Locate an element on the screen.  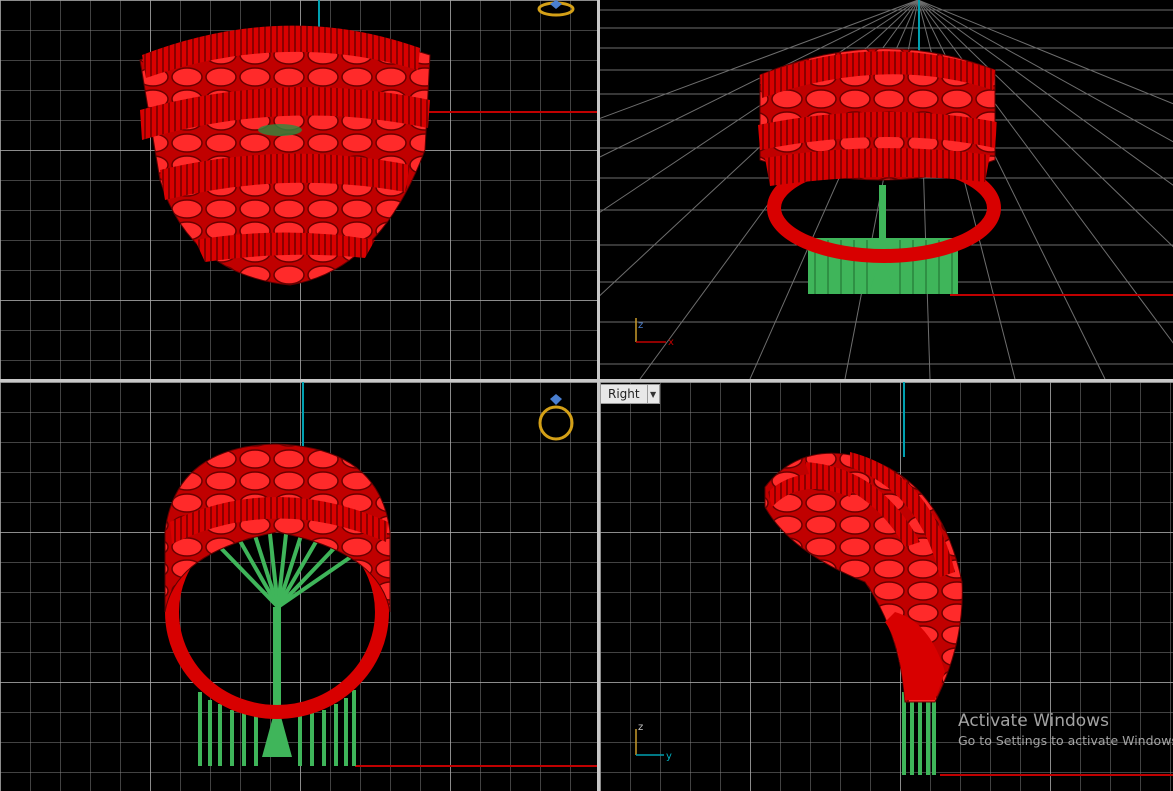
triangle-down-icon: ▼ is located at coordinates (652, 394).